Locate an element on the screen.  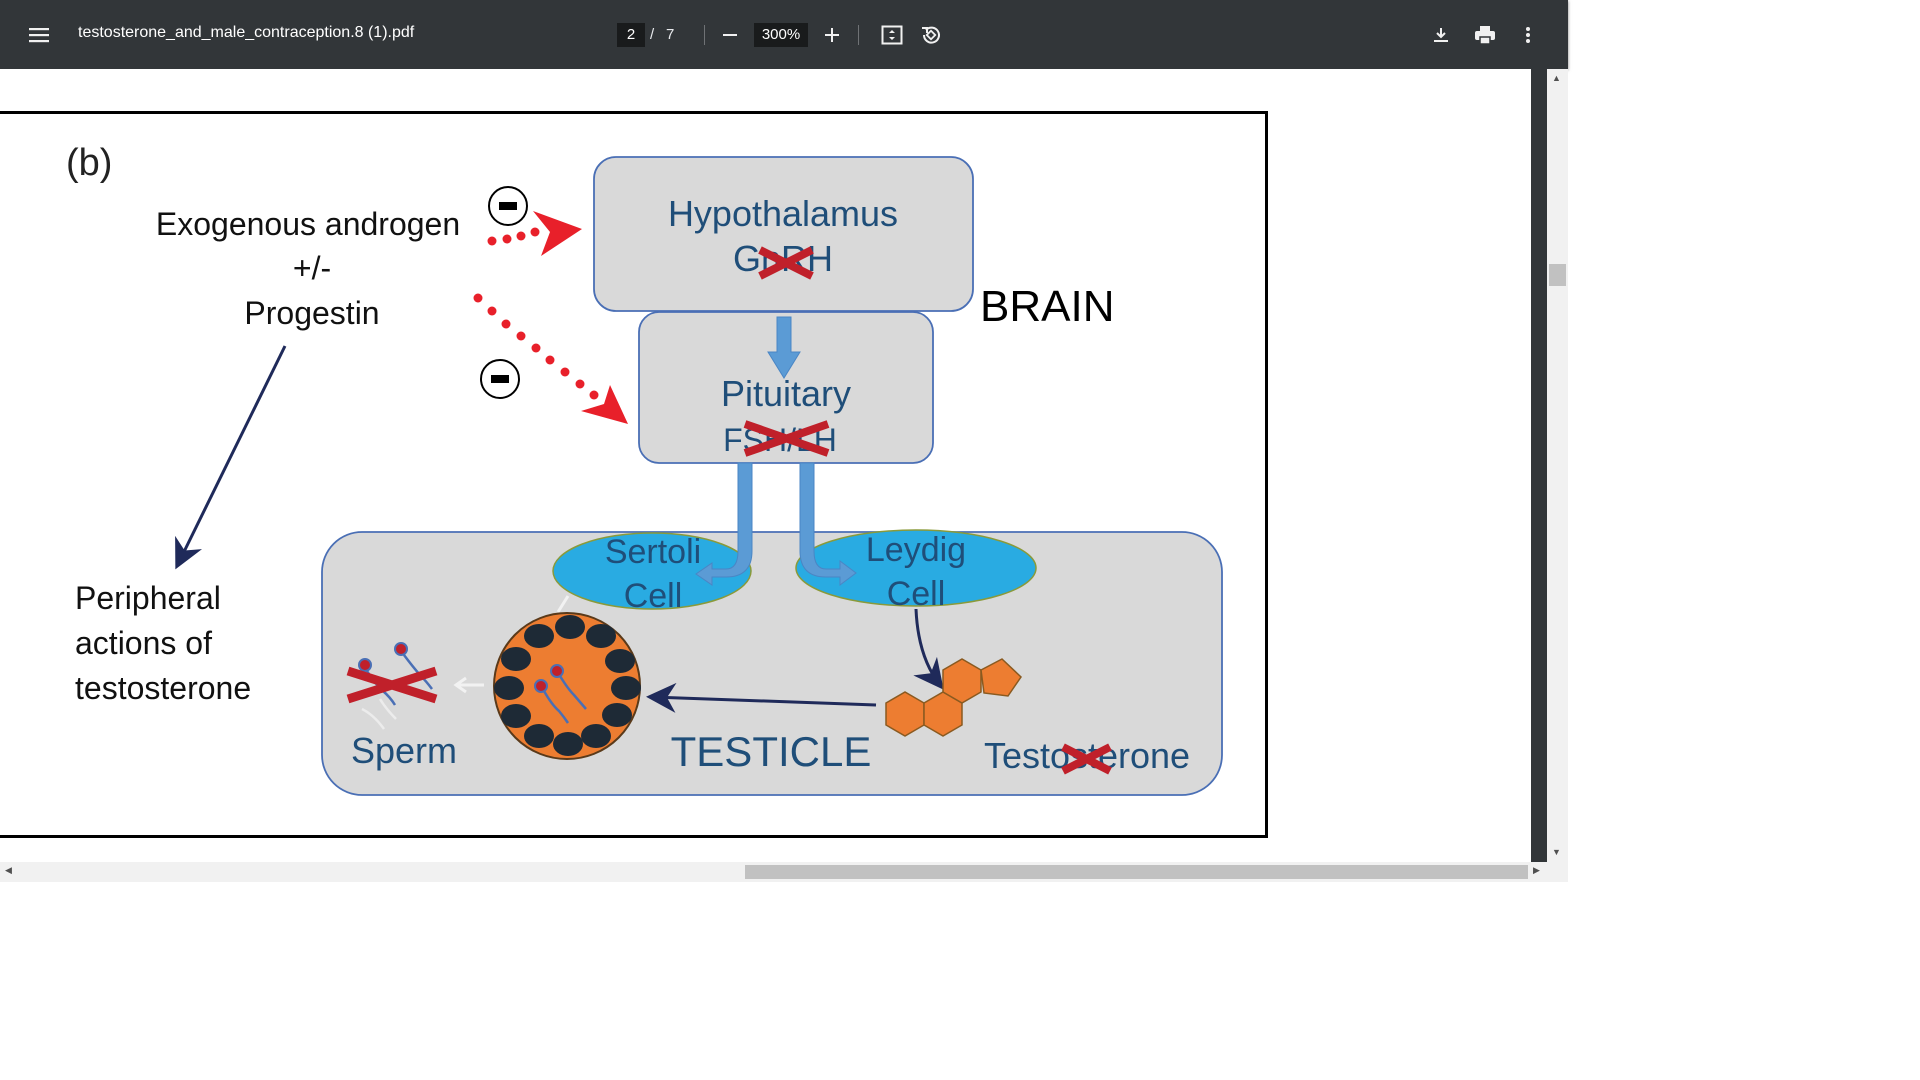
sertoli-label-2: Cell is located at coordinates (653, 596).